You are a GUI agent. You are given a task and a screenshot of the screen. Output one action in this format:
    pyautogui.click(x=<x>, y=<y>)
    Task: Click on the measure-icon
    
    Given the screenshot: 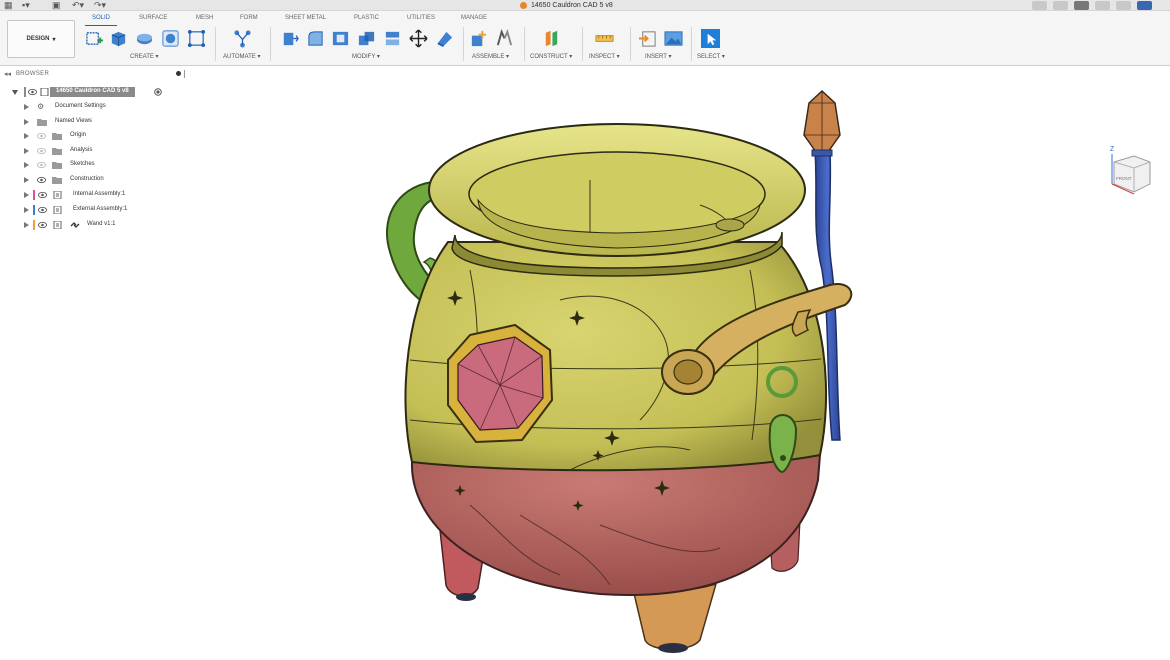 What is the action you would take?
    pyautogui.click(x=604, y=38)
    